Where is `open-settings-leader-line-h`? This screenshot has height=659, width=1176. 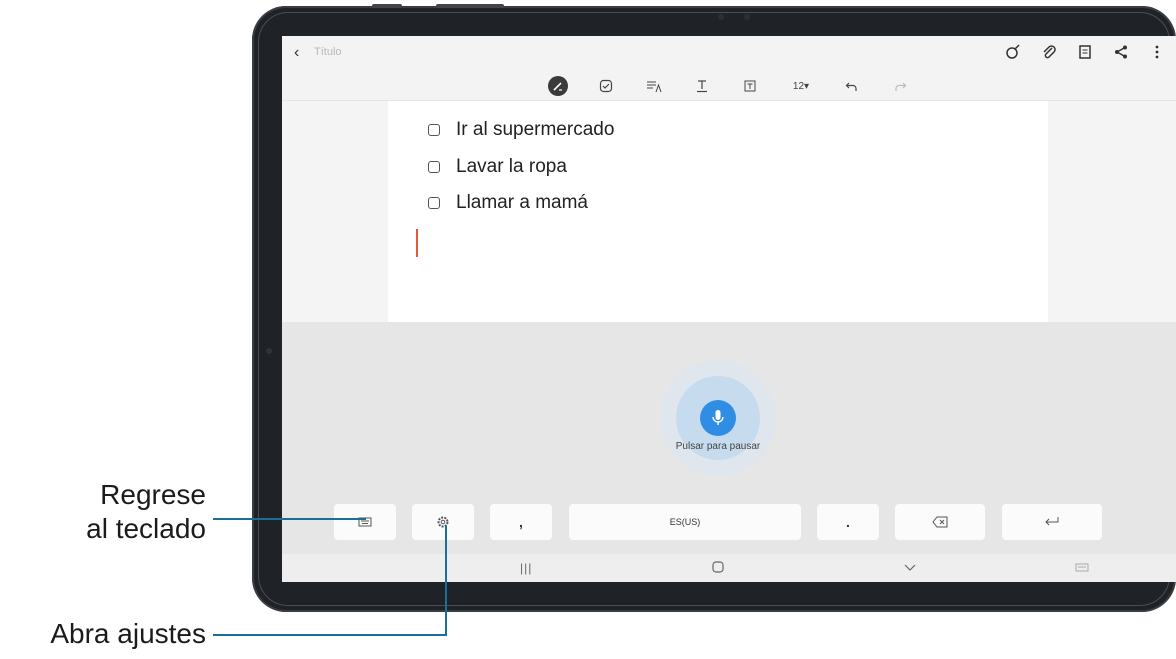 open-settings-leader-line-h is located at coordinates (330, 635).